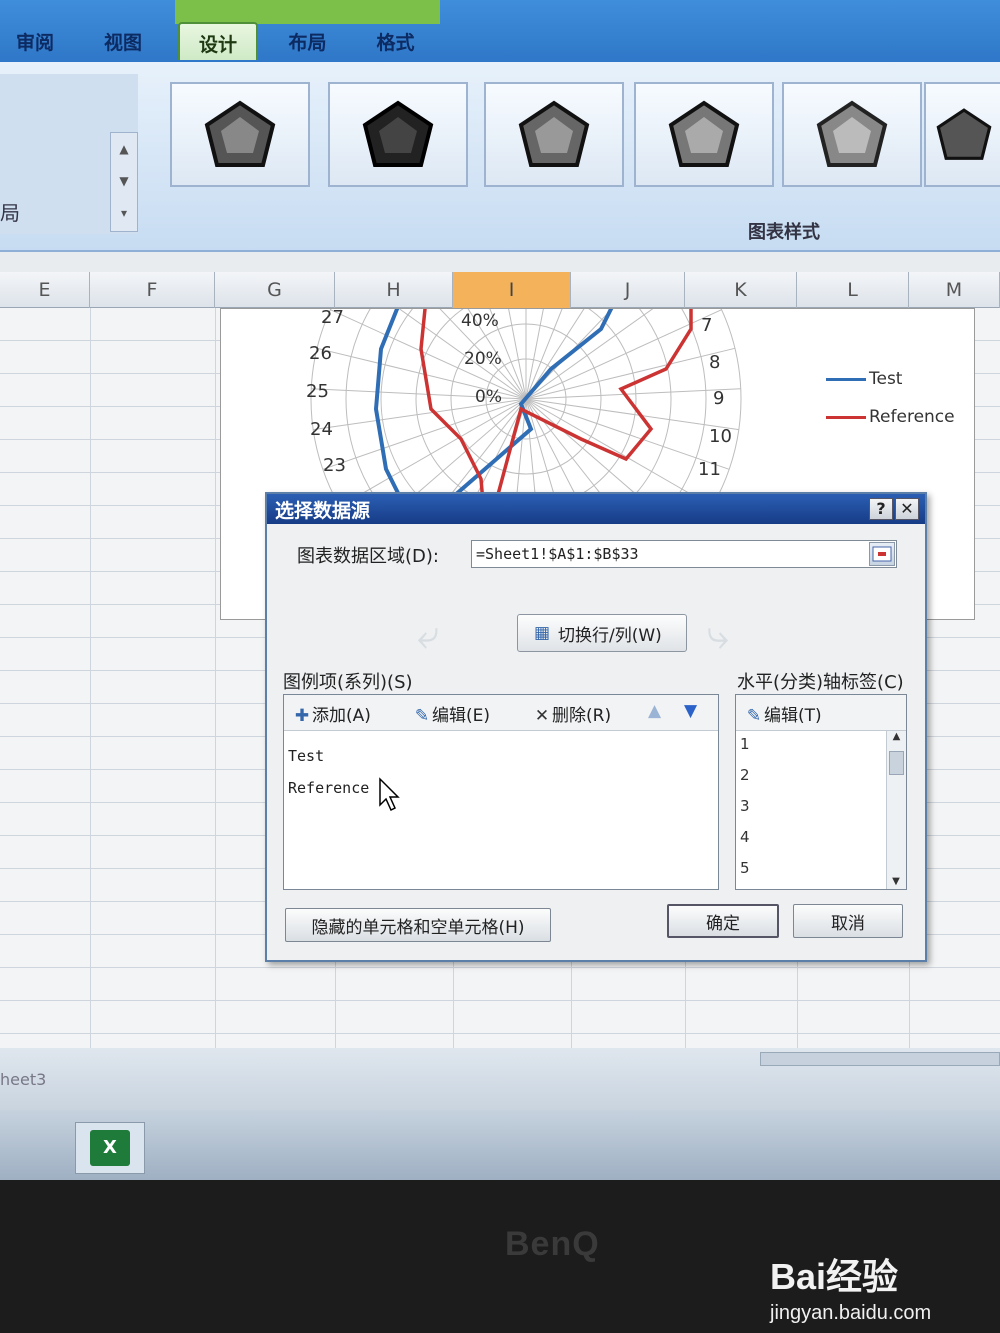 The height and width of the screenshot is (1333, 1000). Describe the element at coordinates (784, 232) in the screenshot. I see `chart-styles-group-label: 图表样式` at that location.